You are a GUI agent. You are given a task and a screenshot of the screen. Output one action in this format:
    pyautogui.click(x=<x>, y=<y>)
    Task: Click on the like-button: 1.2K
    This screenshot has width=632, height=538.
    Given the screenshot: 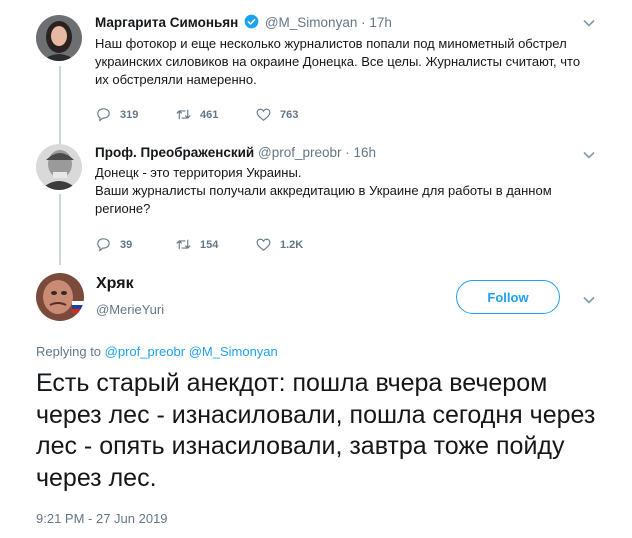 What is the action you would take?
    pyautogui.click(x=295, y=244)
    